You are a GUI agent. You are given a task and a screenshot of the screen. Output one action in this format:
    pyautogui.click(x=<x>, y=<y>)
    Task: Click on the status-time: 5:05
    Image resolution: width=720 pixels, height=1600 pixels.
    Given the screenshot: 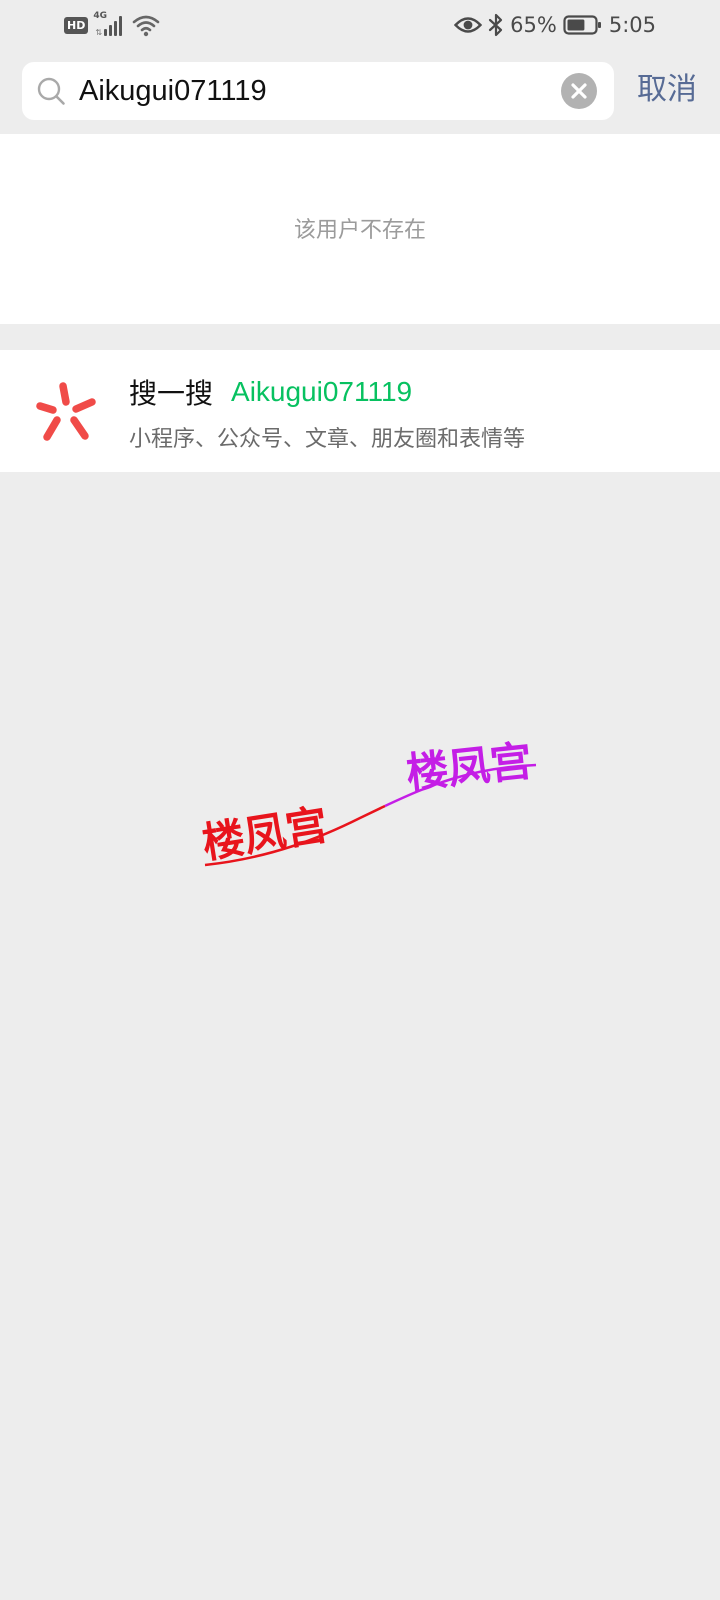 What is the action you would take?
    pyautogui.click(x=632, y=25)
    